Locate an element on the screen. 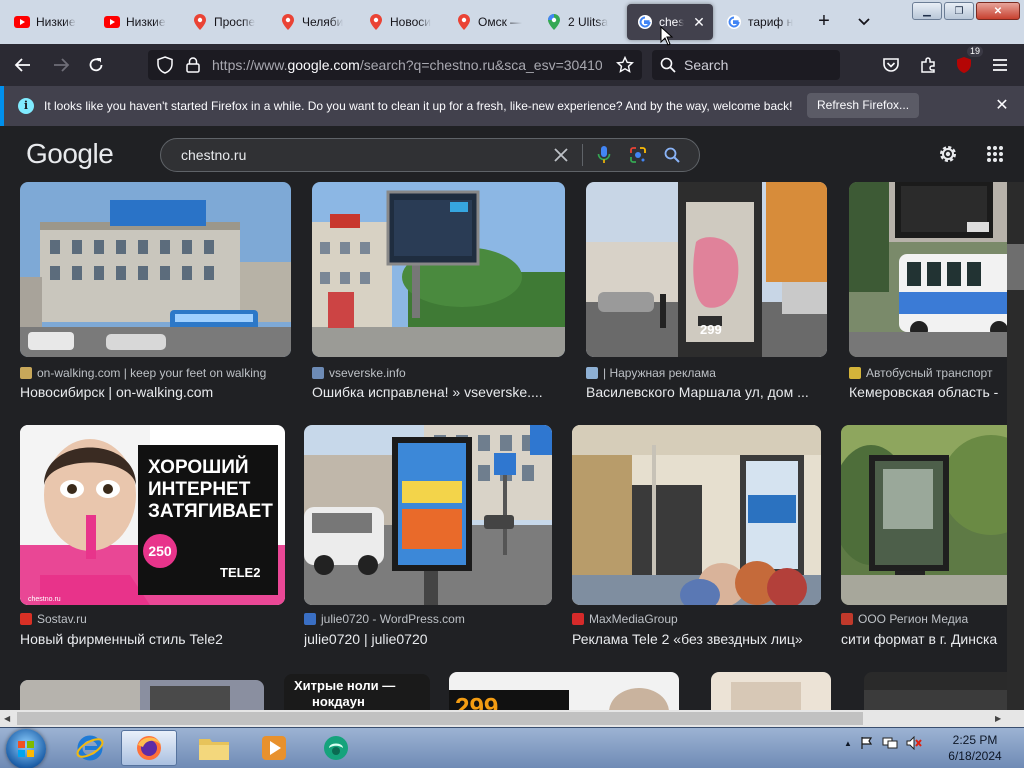 The width and height of the screenshot is (1024, 768). ublock-extension-button: 19 is located at coordinates (967, 62).